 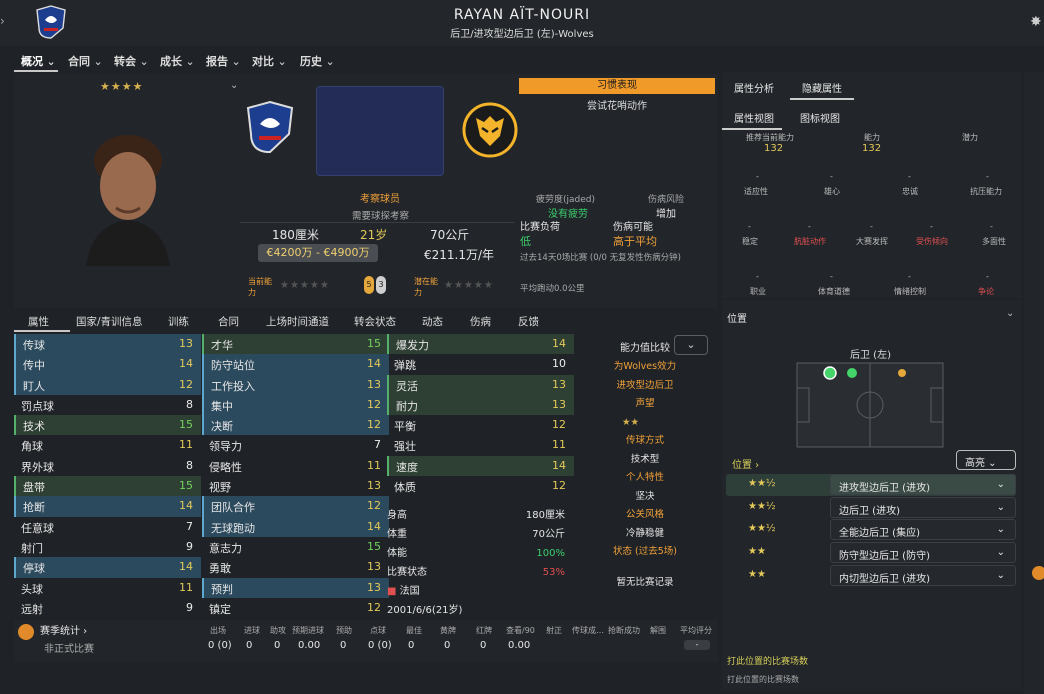 I want to click on tab-injury: 伤病, so click(x=480, y=321).